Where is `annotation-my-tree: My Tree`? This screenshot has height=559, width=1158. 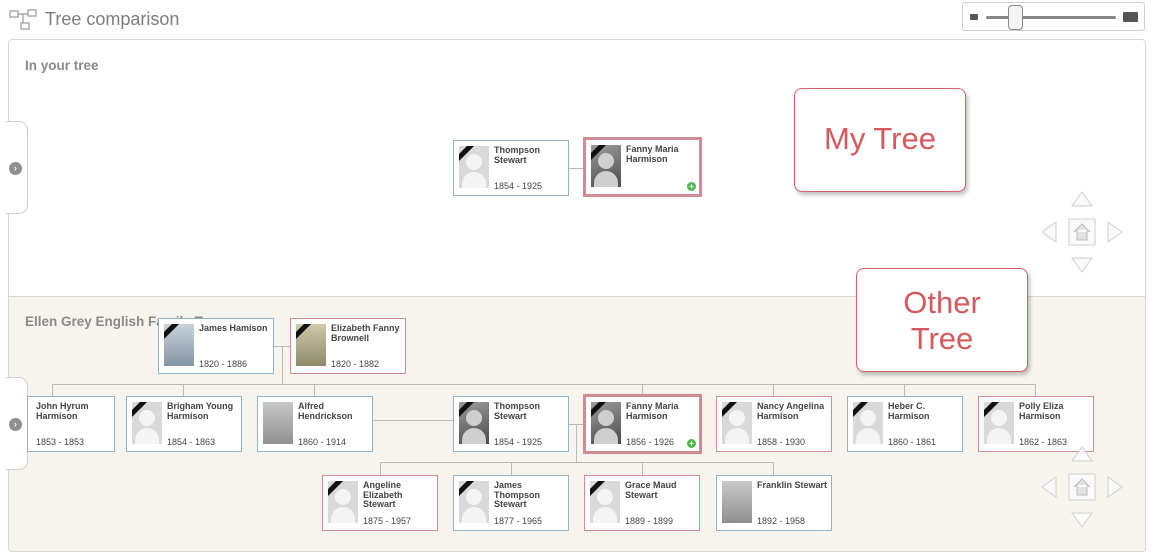
annotation-my-tree: My Tree is located at coordinates (880, 140).